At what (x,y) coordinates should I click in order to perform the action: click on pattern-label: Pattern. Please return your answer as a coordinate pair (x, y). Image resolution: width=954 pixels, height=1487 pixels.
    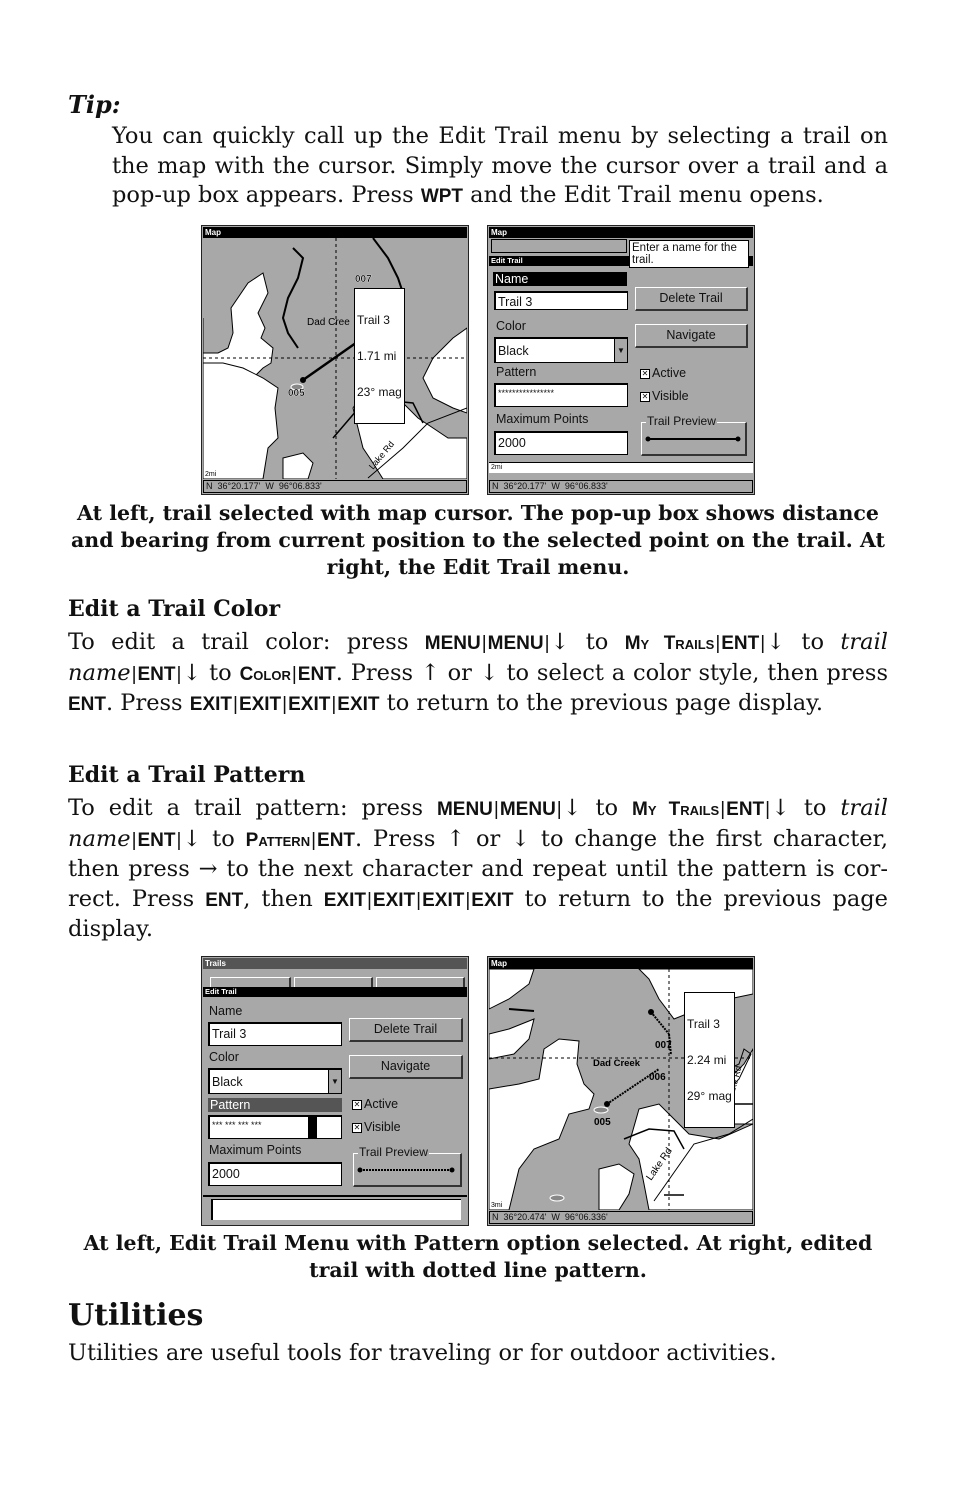
    Looking at the image, I should click on (275, 1105).